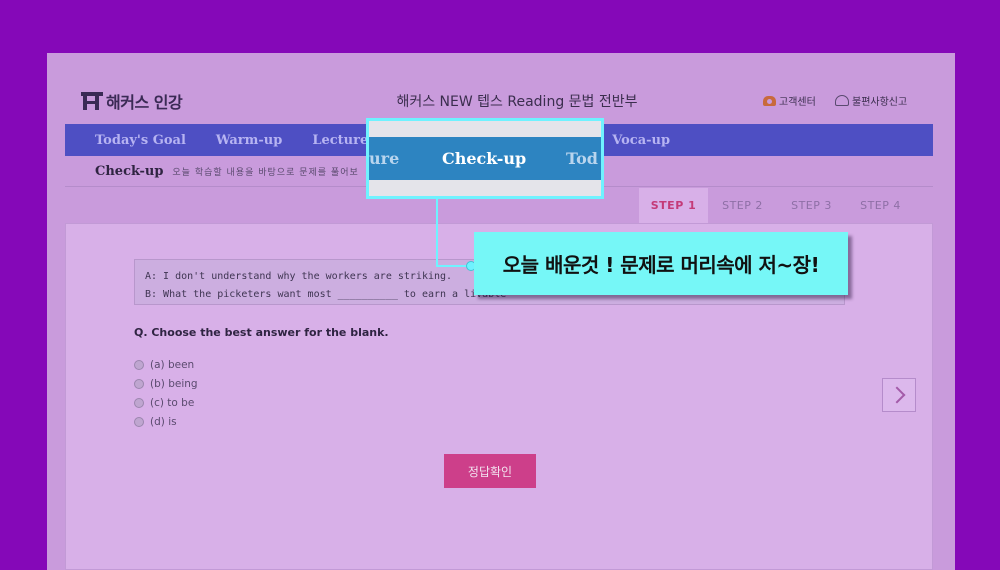 The width and height of the screenshot is (1000, 570). I want to click on nav-lecture: Lecture, so click(340, 140).